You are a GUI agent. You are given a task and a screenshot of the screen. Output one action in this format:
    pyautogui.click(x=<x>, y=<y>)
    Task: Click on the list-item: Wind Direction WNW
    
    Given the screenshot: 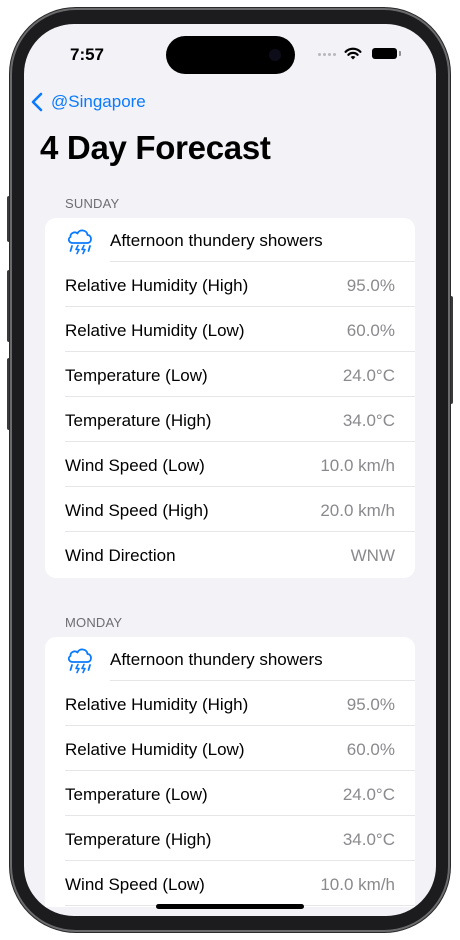 What is the action you would take?
    pyautogui.click(x=230, y=554)
    